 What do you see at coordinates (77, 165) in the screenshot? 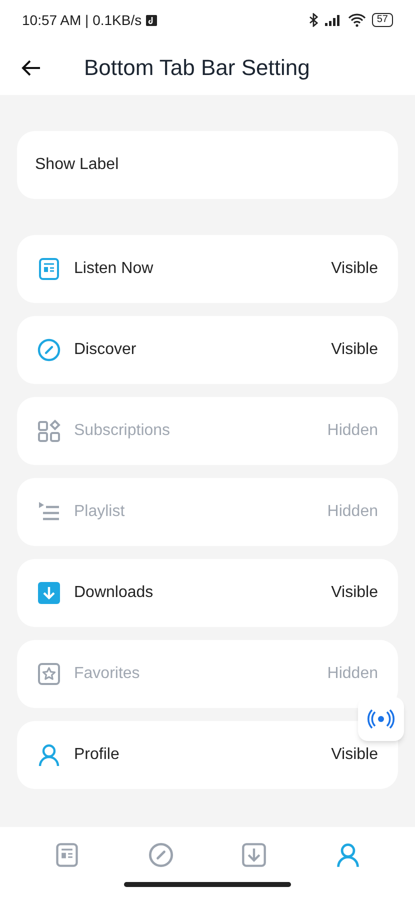
I see `show-label-text: Show Label` at bounding box center [77, 165].